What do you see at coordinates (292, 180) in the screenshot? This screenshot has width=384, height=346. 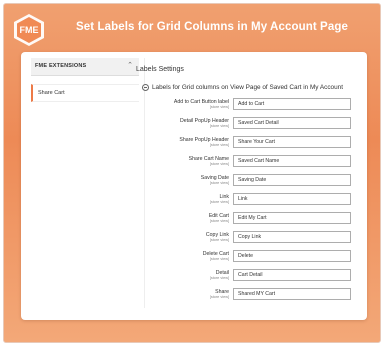 I see `saving-date-input: Saving Date` at bounding box center [292, 180].